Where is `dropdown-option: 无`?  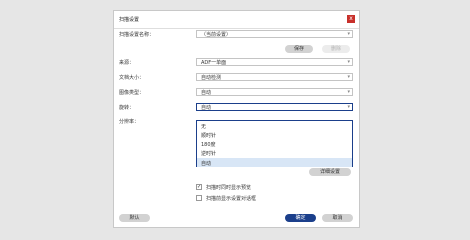 dropdown-option: 无 is located at coordinates (274, 125).